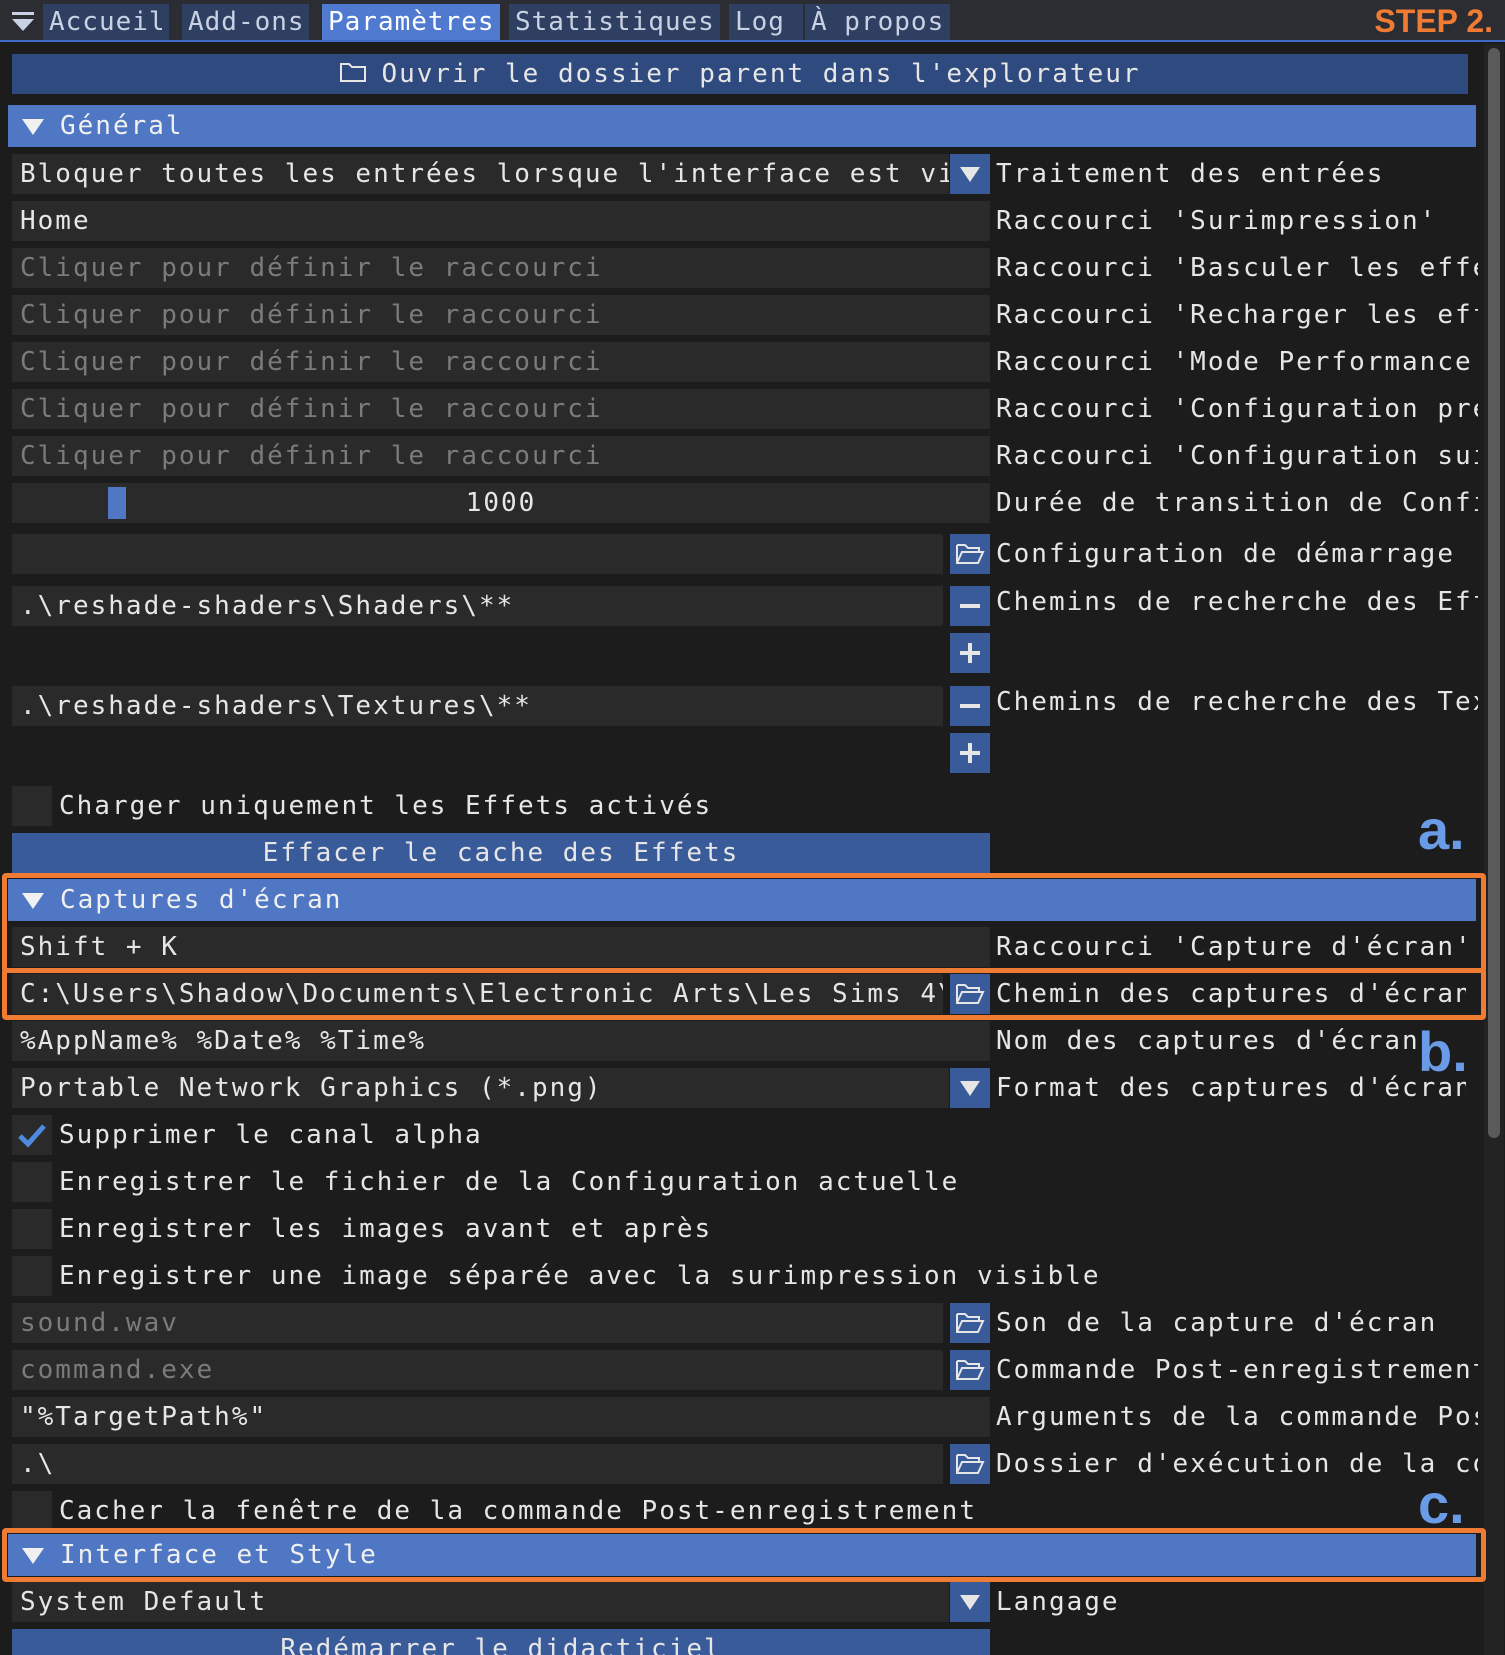 The image size is (1505, 1655). What do you see at coordinates (477, 606) in the screenshot?
I see `effect-search-path-field: .\reshade-shaders\Shaders\**` at bounding box center [477, 606].